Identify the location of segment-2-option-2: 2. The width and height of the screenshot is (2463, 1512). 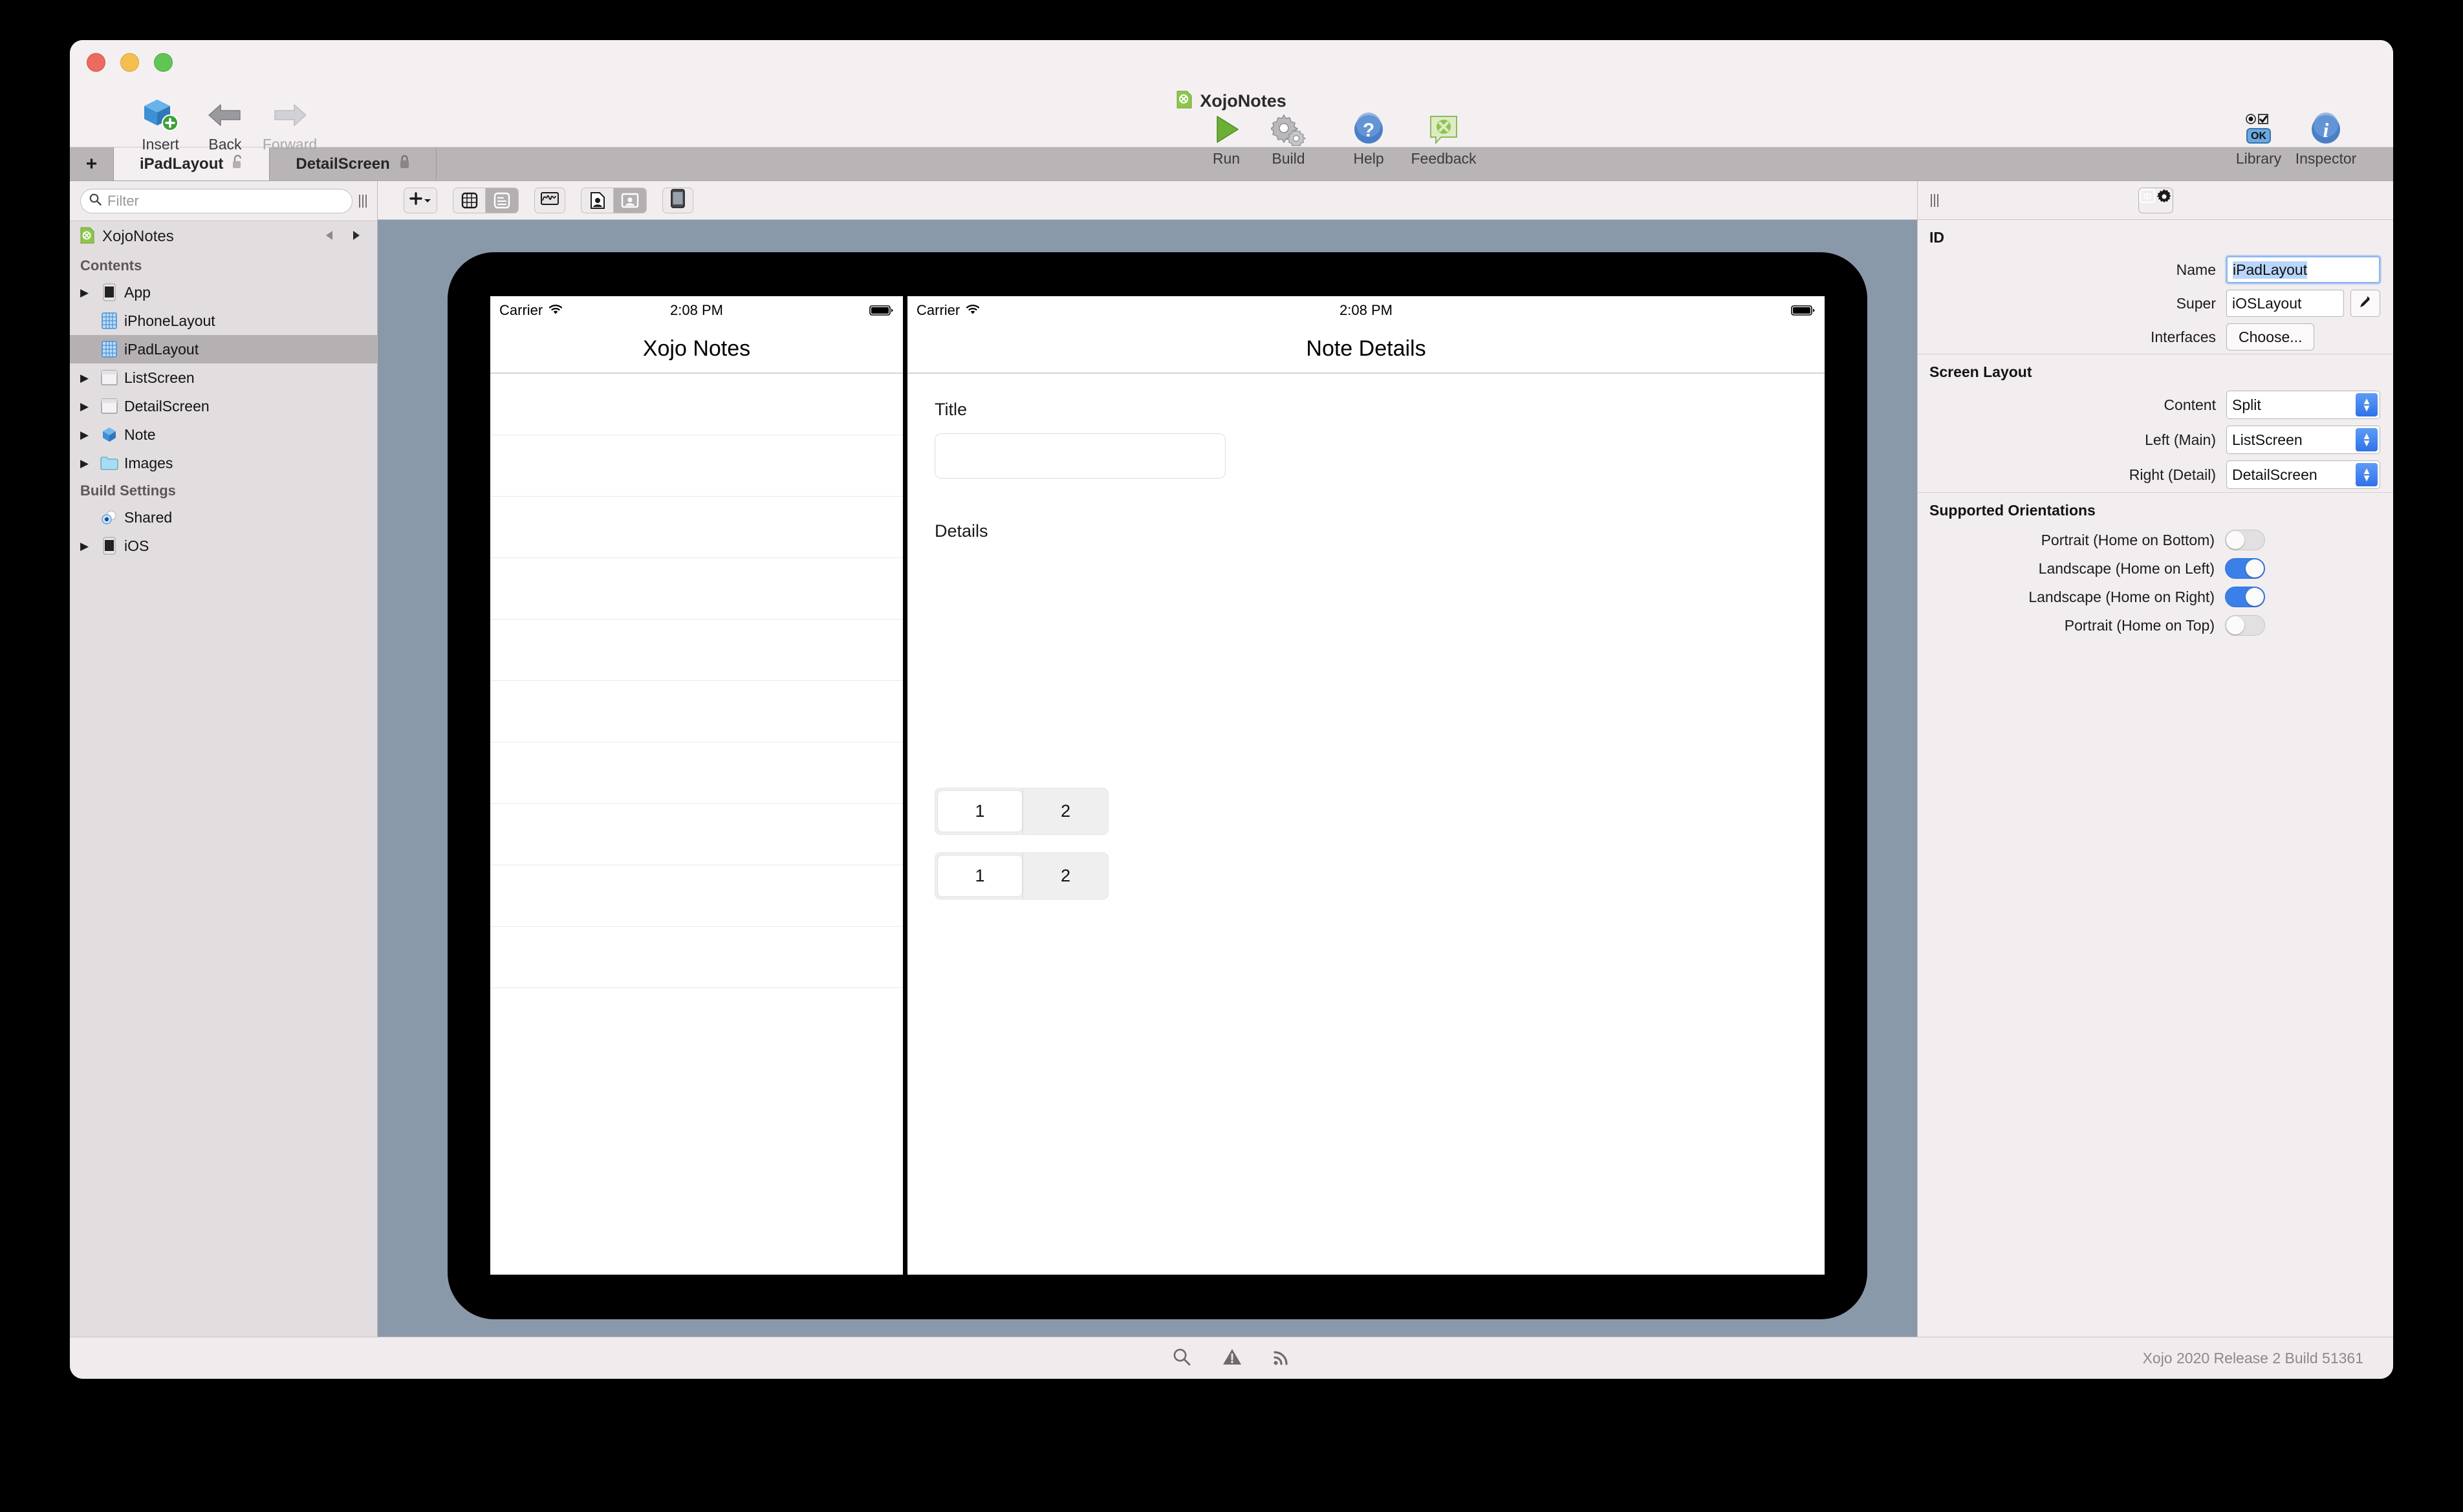
(1065, 876).